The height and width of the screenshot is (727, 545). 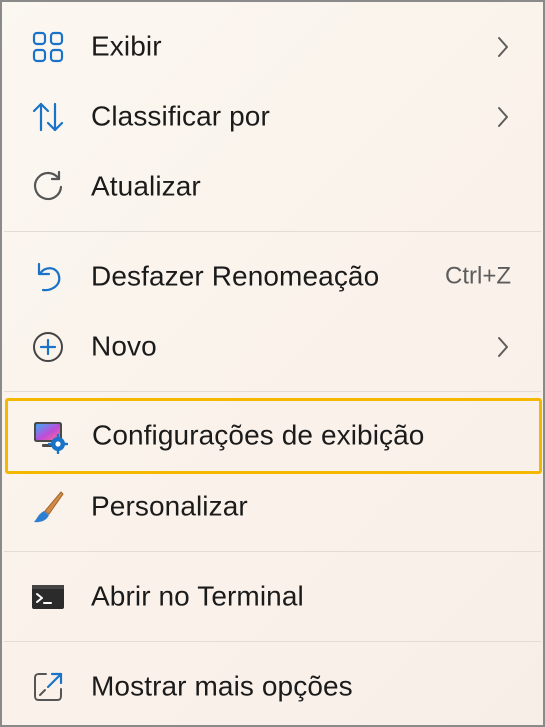 I want to click on view-grid-icon, so click(x=48, y=47).